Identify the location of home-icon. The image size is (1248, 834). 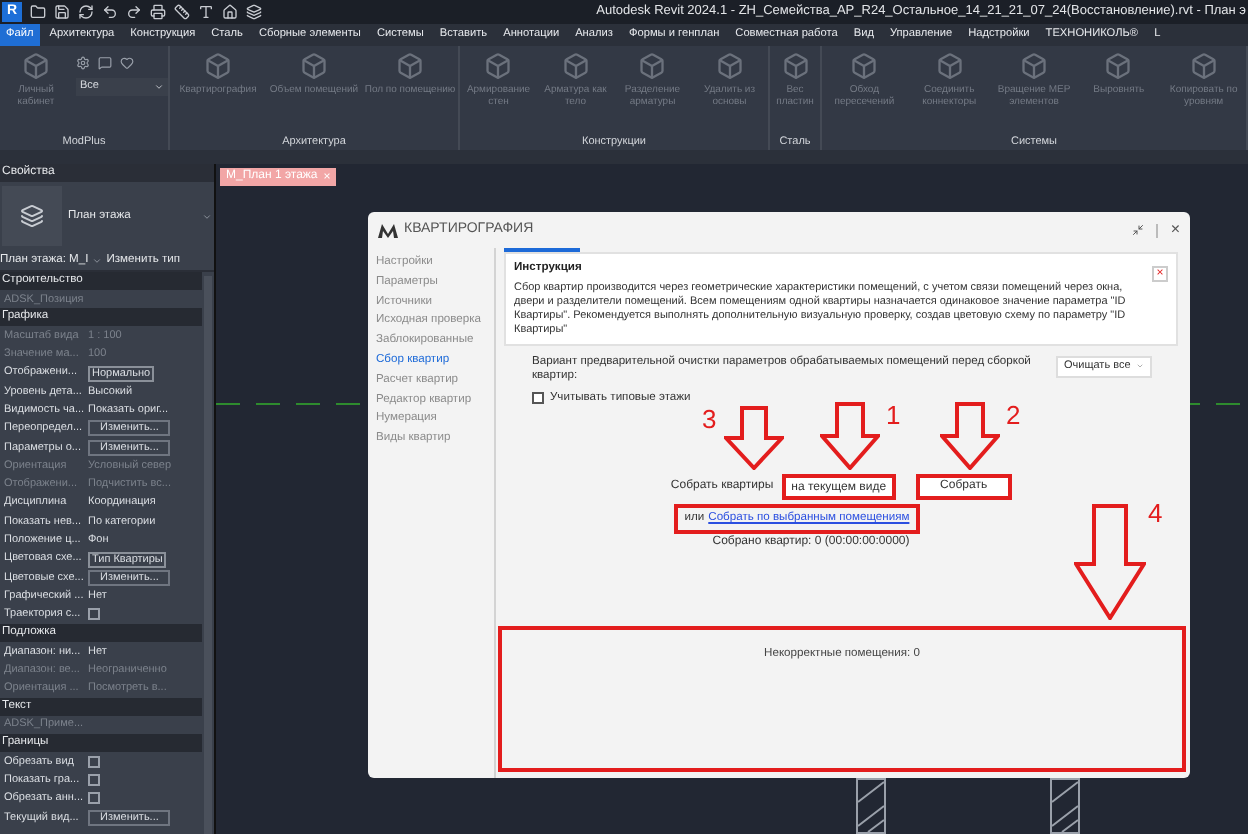
(230, 12).